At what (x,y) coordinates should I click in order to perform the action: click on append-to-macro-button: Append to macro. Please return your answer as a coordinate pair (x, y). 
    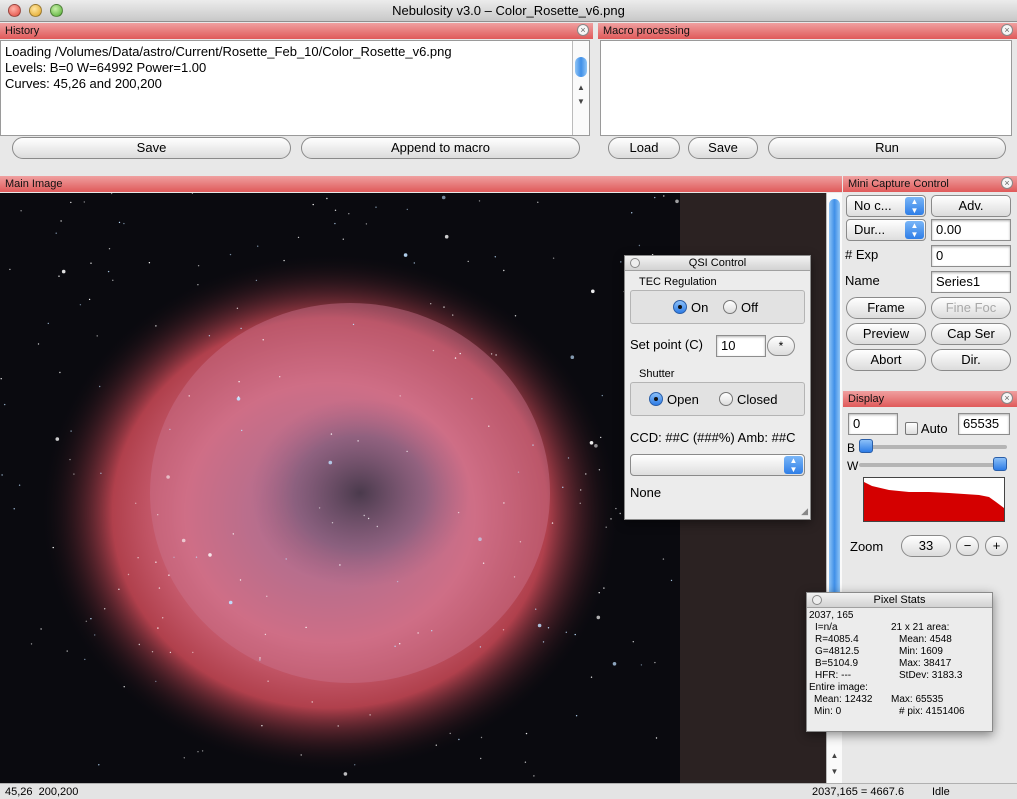
    Looking at the image, I should click on (440, 148).